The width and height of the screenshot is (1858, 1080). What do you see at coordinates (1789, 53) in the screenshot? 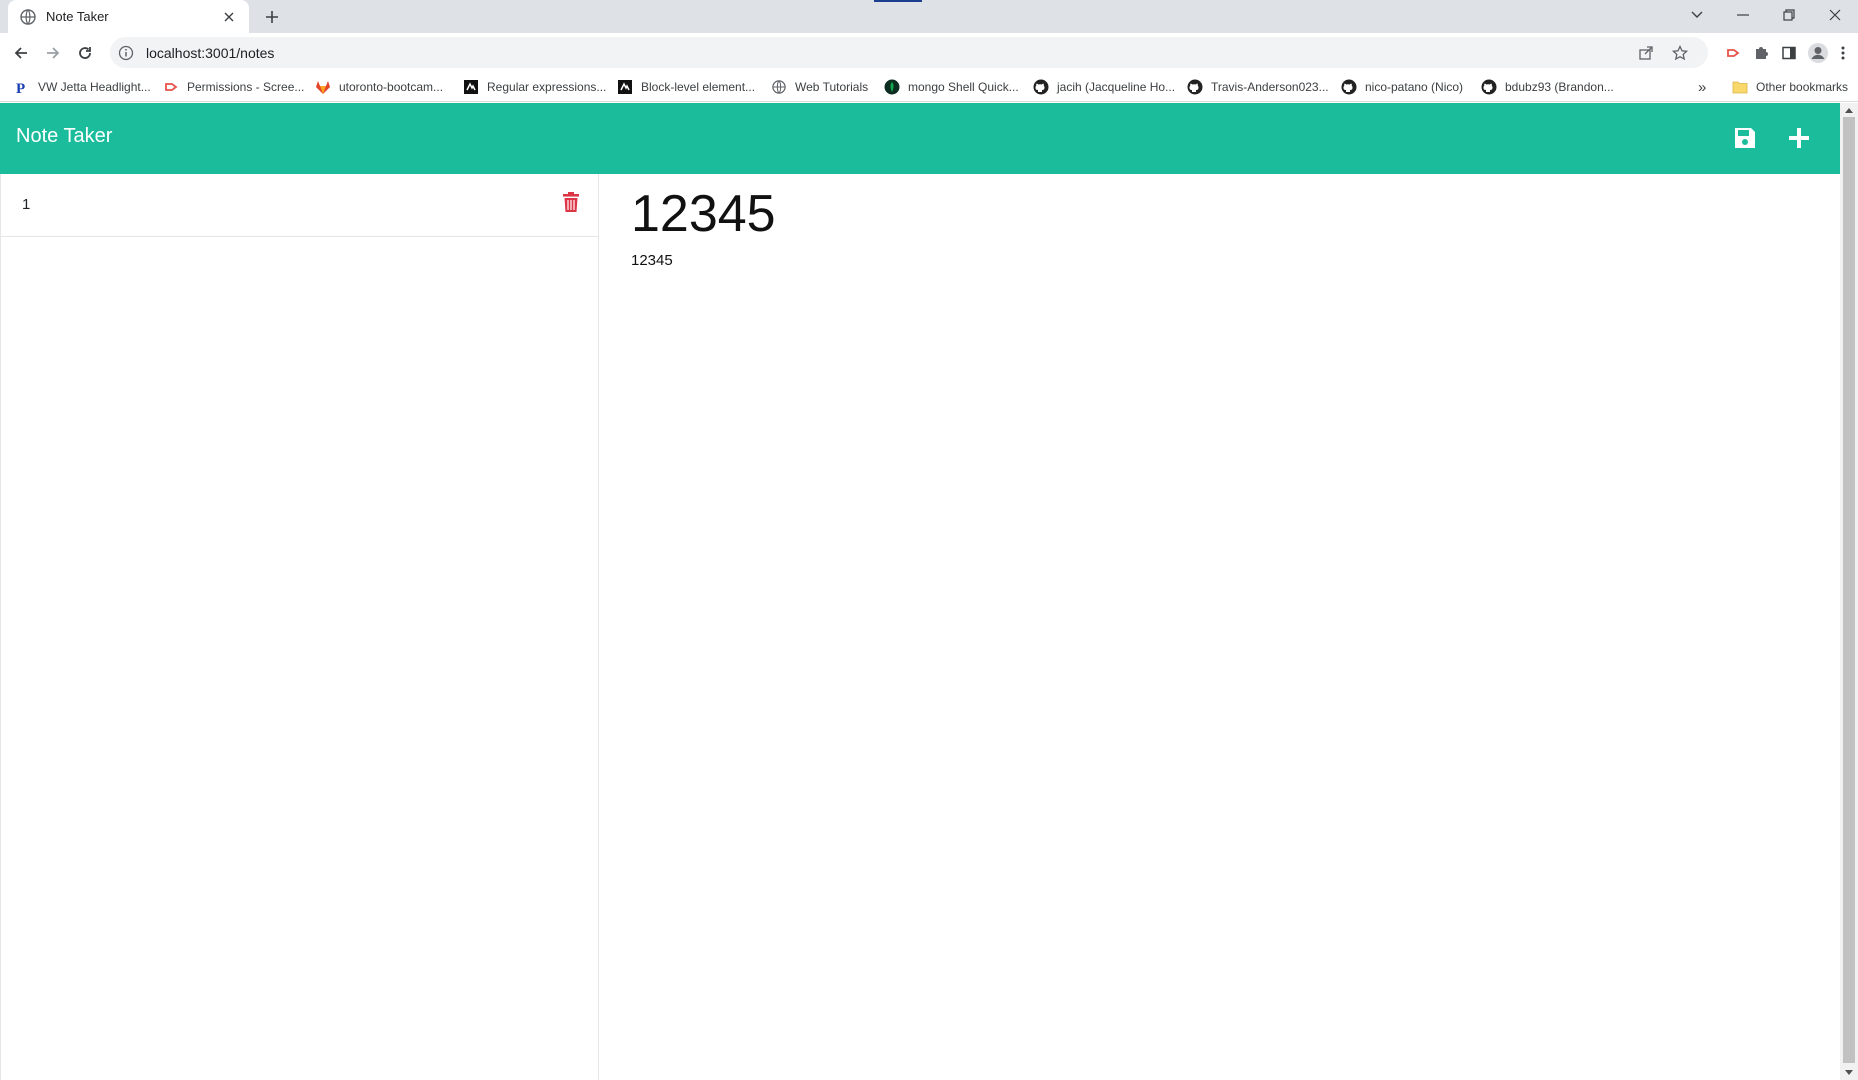
I see `side-panel-icon` at bounding box center [1789, 53].